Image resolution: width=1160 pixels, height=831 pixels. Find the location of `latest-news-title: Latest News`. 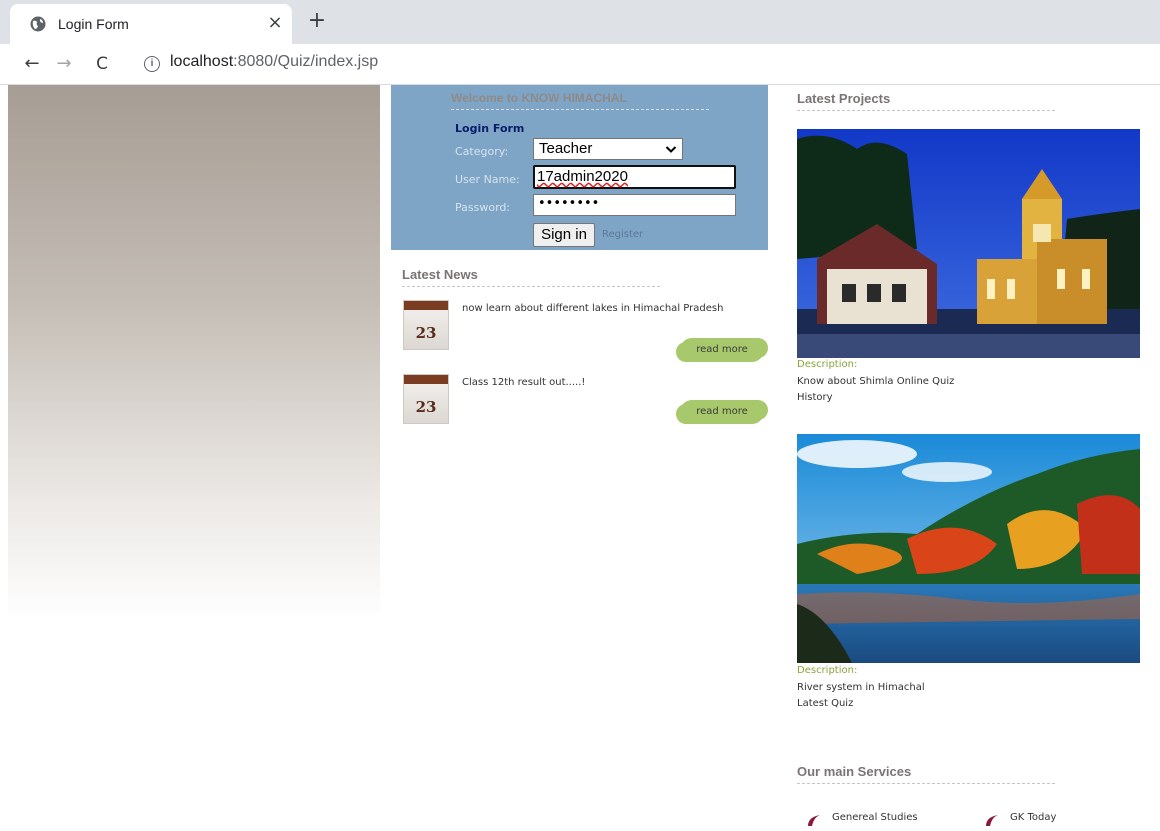

latest-news-title: Latest News is located at coordinates (440, 274).